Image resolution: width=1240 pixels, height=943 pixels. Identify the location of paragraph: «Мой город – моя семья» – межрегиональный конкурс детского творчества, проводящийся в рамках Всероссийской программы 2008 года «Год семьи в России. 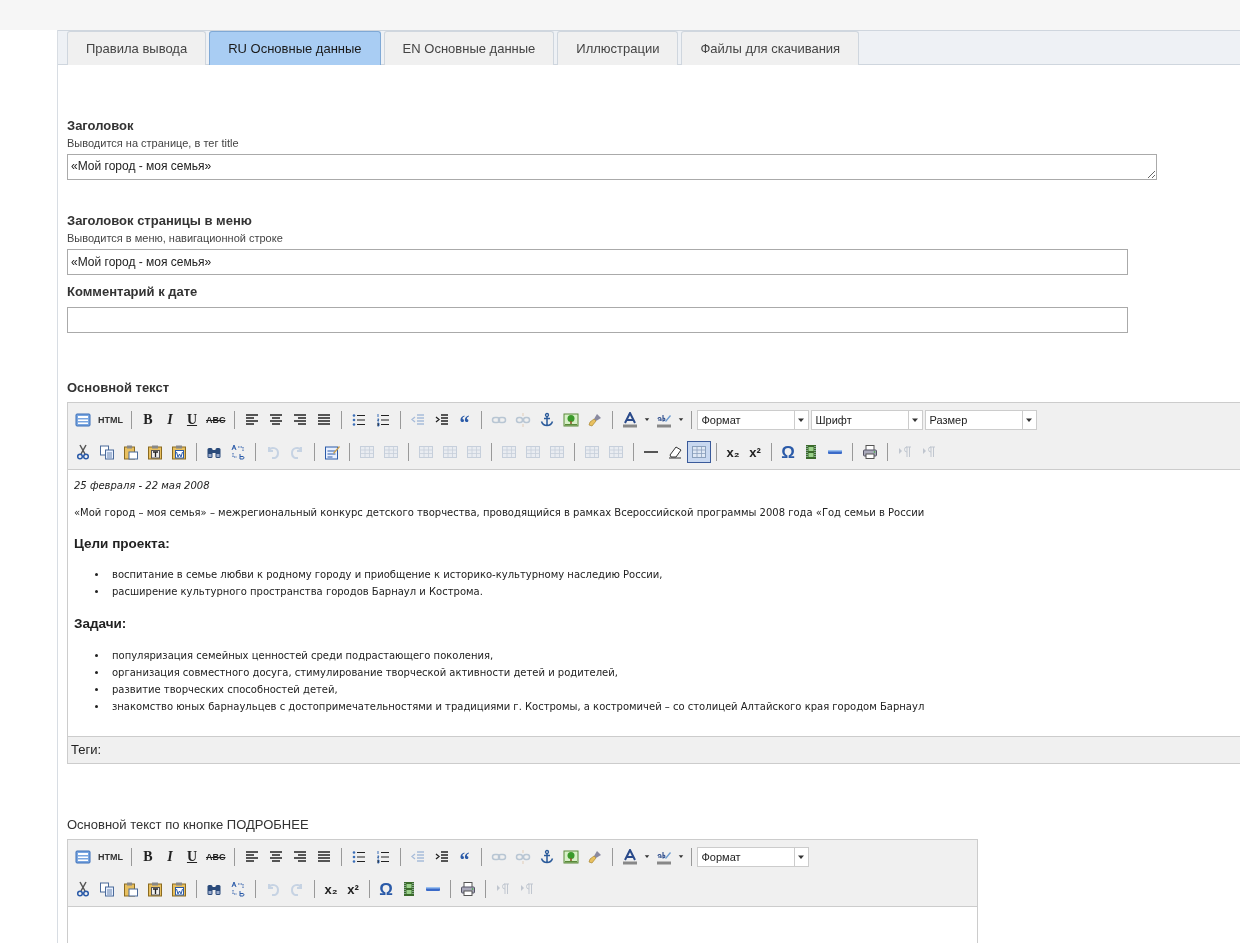
(500, 513).